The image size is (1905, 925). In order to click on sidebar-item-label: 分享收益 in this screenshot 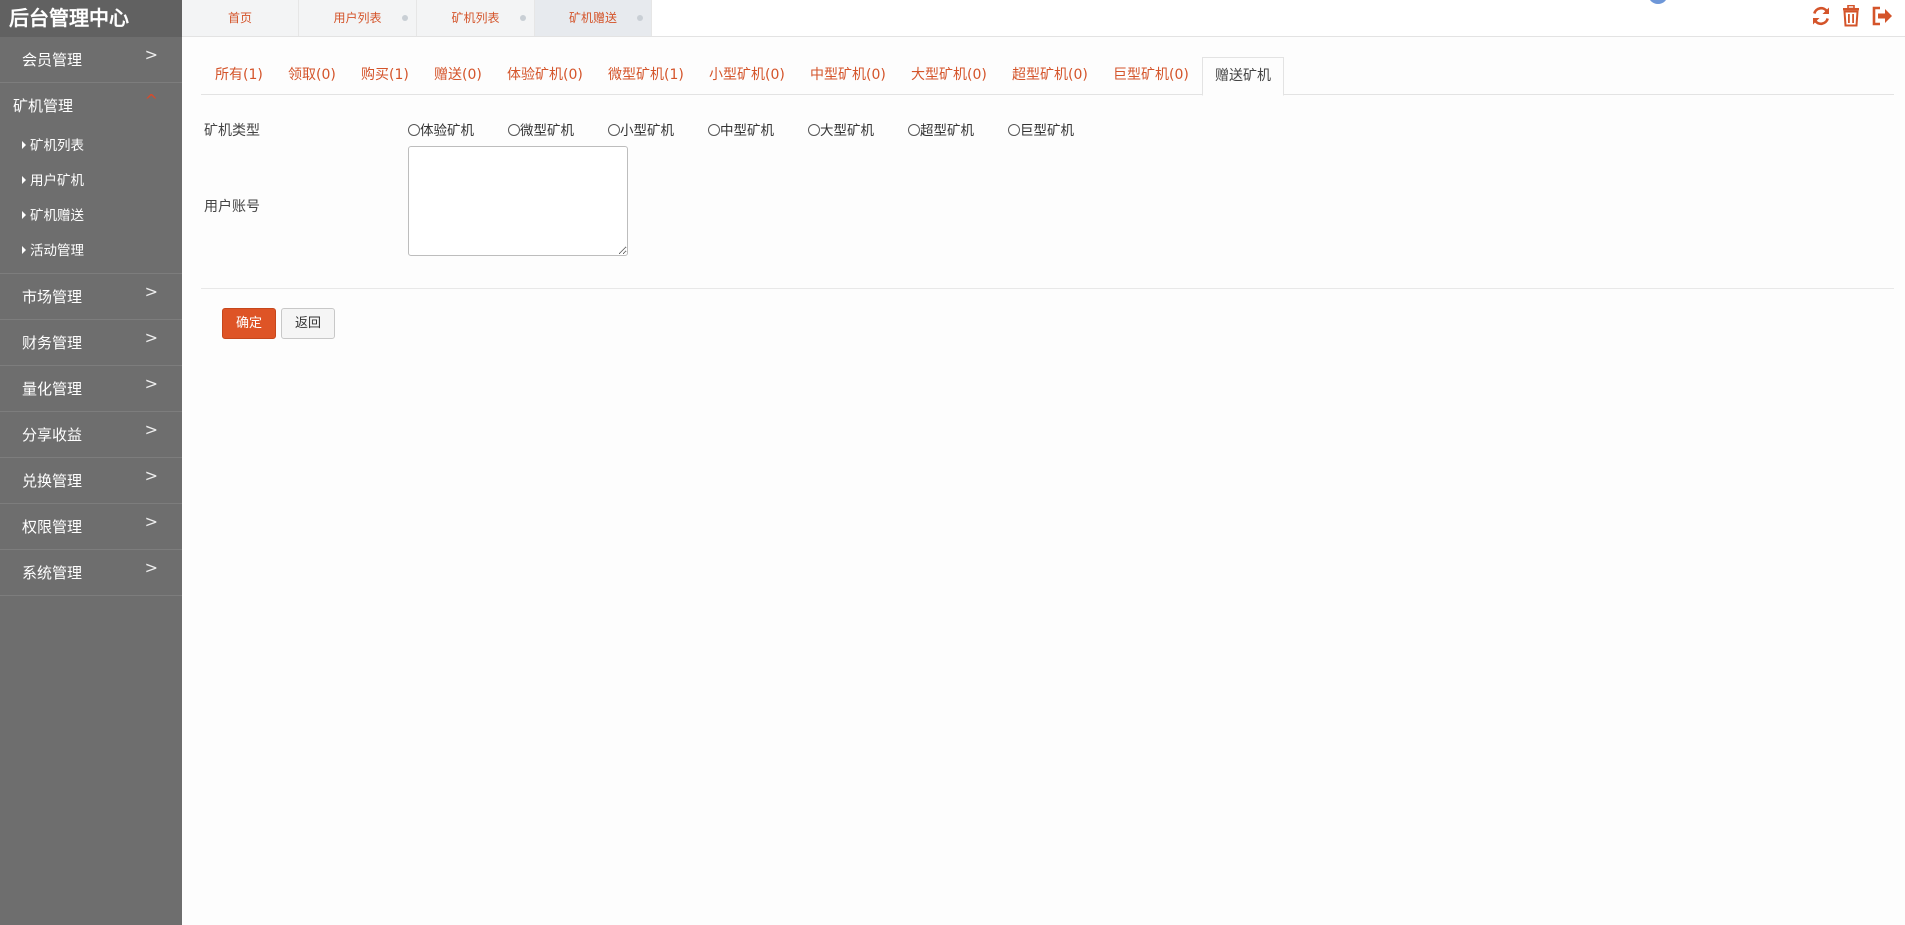, I will do `click(52, 435)`.